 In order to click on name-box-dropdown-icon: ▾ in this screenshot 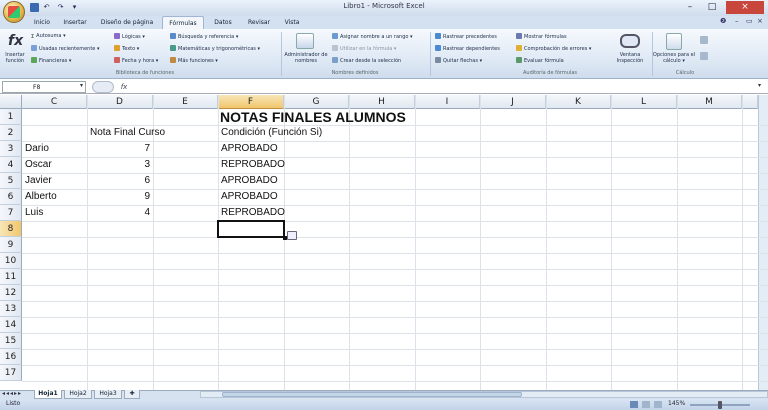, I will do `click(81, 85)`.